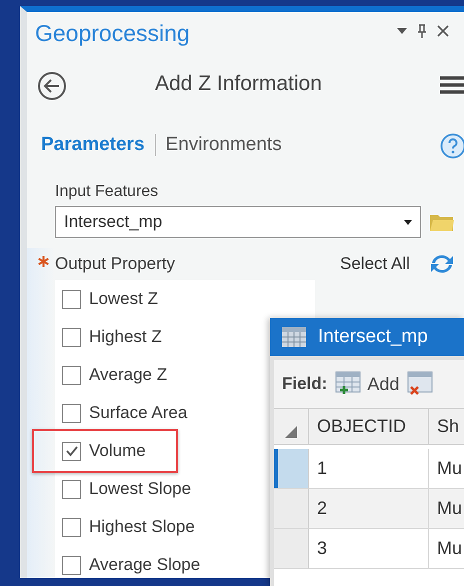 This screenshot has width=464, height=586. Describe the element at coordinates (452, 85) in the screenshot. I see `menu-icon` at that location.